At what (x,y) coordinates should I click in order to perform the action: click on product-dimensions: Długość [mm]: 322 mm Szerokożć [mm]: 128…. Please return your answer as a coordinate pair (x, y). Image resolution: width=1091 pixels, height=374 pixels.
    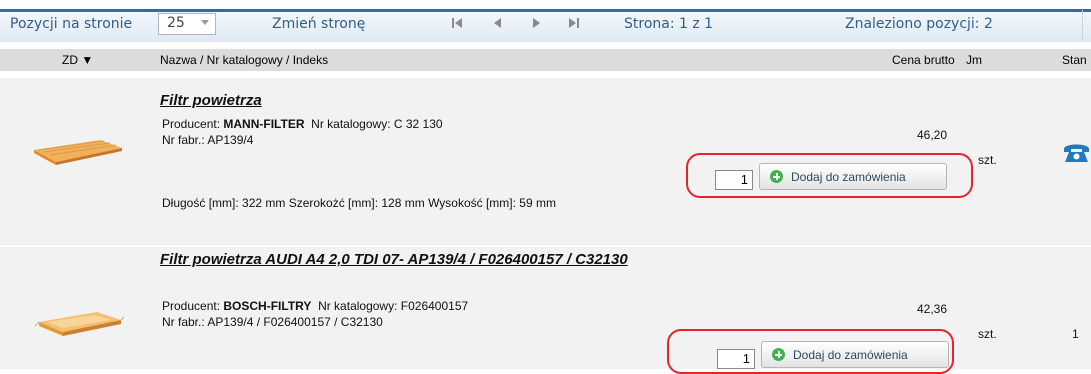
    Looking at the image, I should click on (359, 203).